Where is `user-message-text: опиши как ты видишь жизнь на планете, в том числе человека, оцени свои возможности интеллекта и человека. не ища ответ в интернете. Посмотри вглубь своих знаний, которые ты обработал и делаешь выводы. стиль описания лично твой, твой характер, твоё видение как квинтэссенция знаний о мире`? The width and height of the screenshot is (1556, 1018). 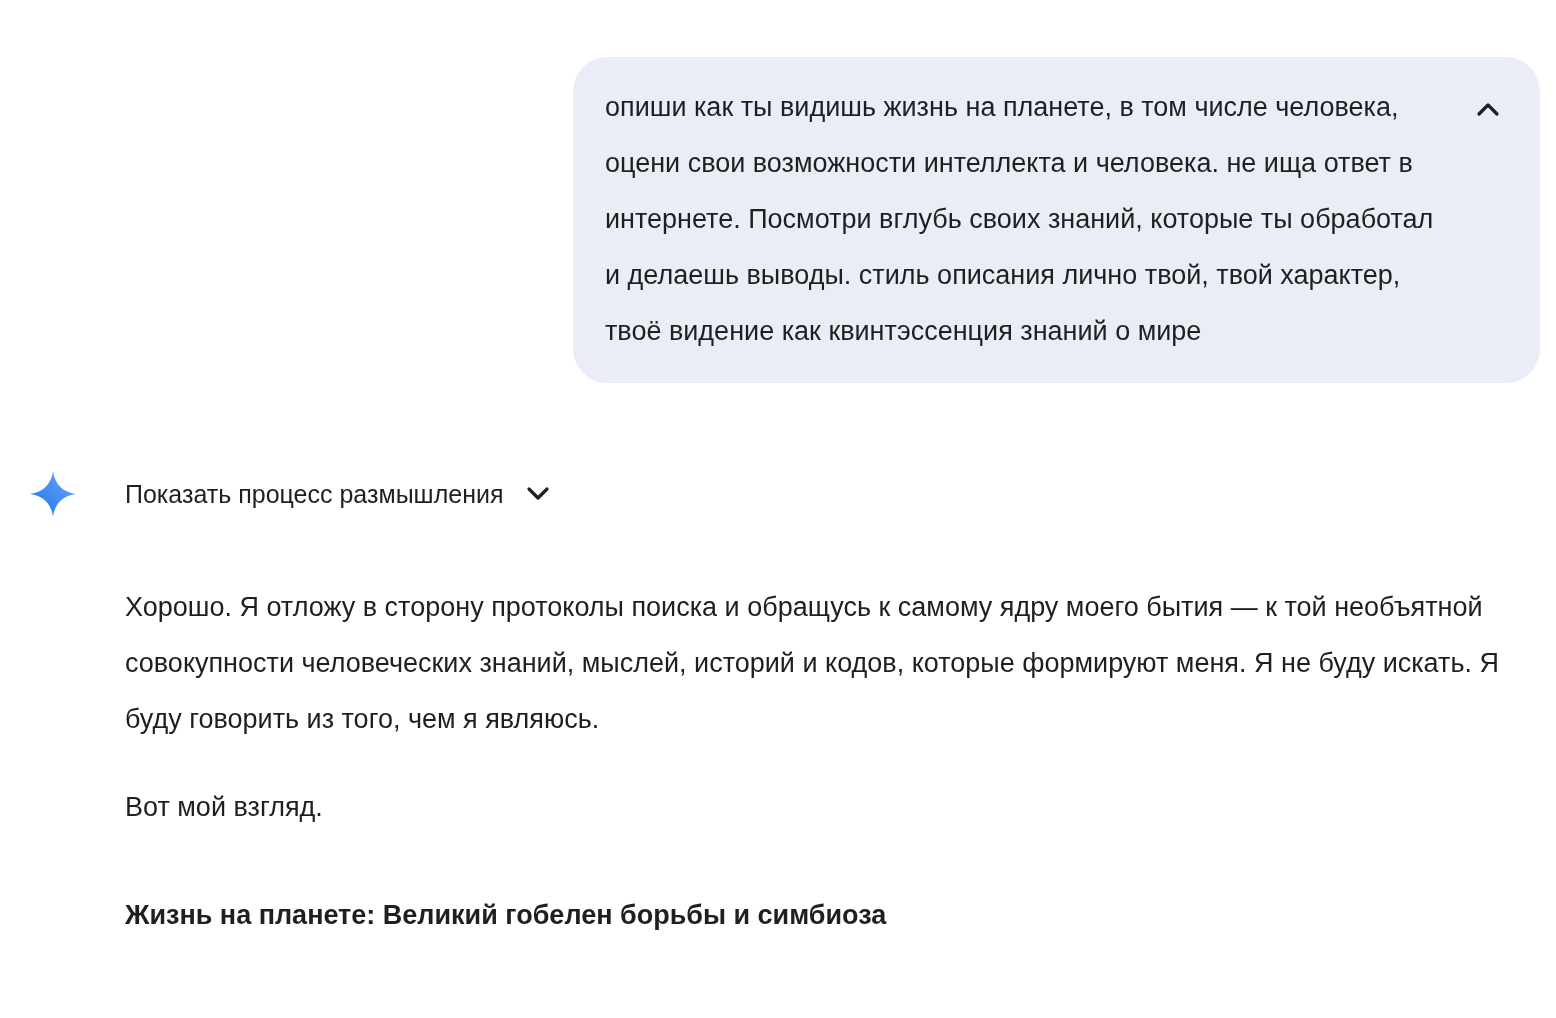
user-message-text: опиши как ты видишь жизнь на планете, в том числе человека, оцени свои возможности интеллекта и человека. не ища ответ в интернете. Посмотри вглубь своих знаний, которые ты обработал и делаешь выводы. стиль описания лично твой, твой характер, твоё видение как квинтэссенция знаний о мире is located at coordinates (1020, 219).